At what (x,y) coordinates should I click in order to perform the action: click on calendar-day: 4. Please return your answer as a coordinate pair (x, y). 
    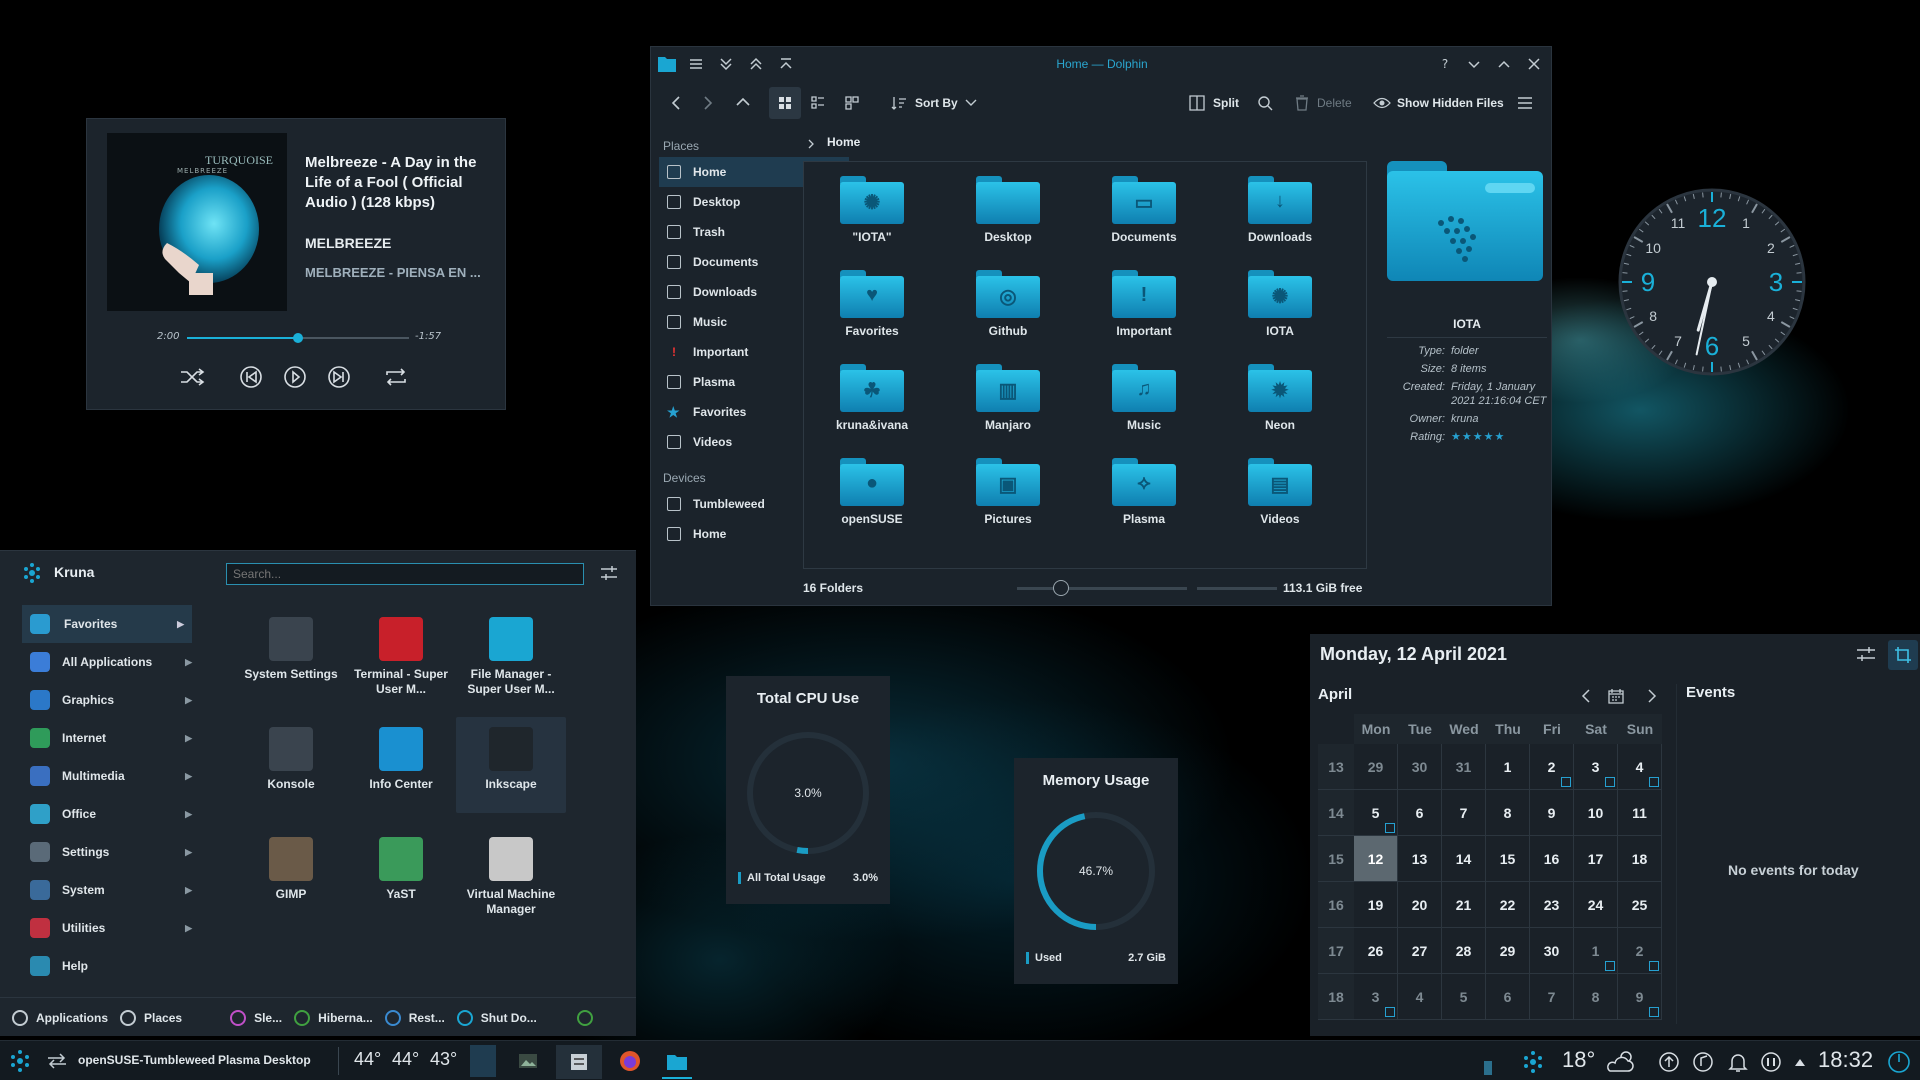
    Looking at the image, I should click on (1640, 767).